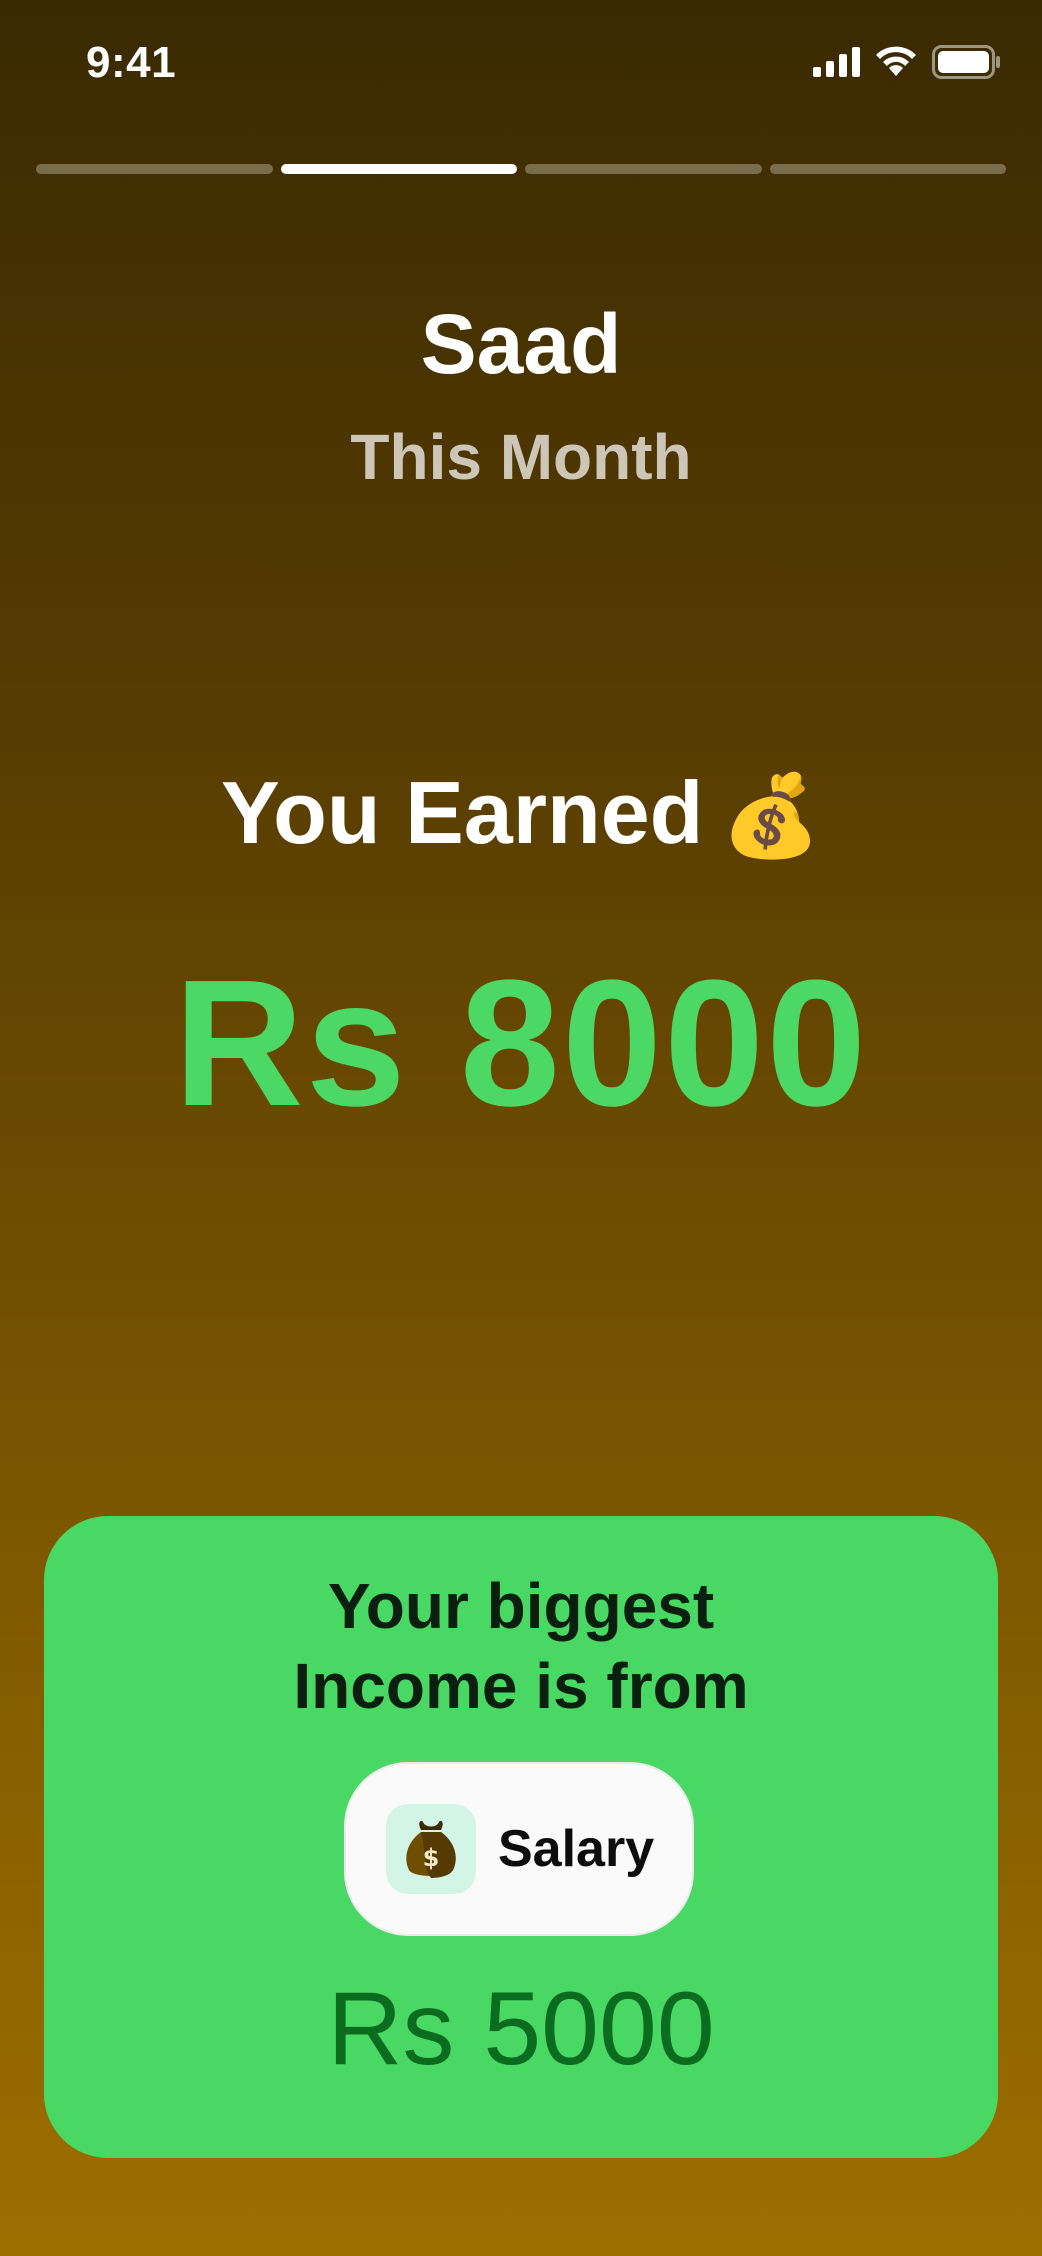 This screenshot has height=2256, width=1042. I want to click on income-category-chip: $ Salary, so click(519, 1849).